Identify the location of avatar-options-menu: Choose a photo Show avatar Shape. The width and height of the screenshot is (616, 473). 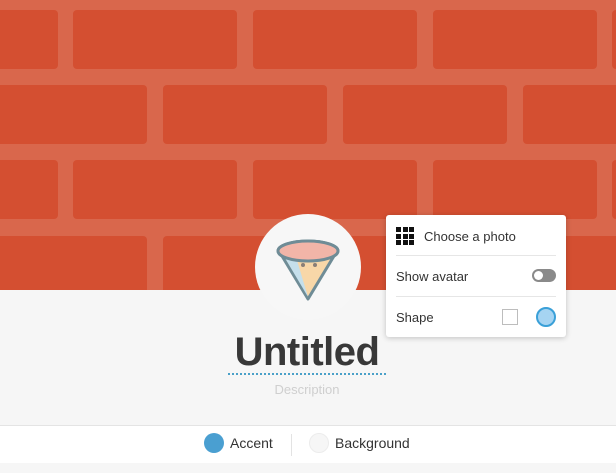
(476, 276).